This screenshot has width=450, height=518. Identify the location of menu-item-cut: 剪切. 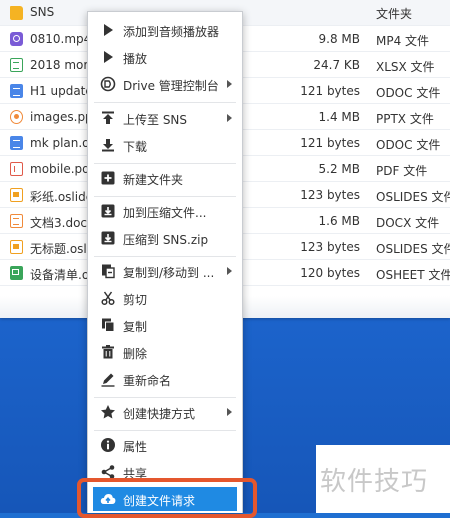
(165, 298).